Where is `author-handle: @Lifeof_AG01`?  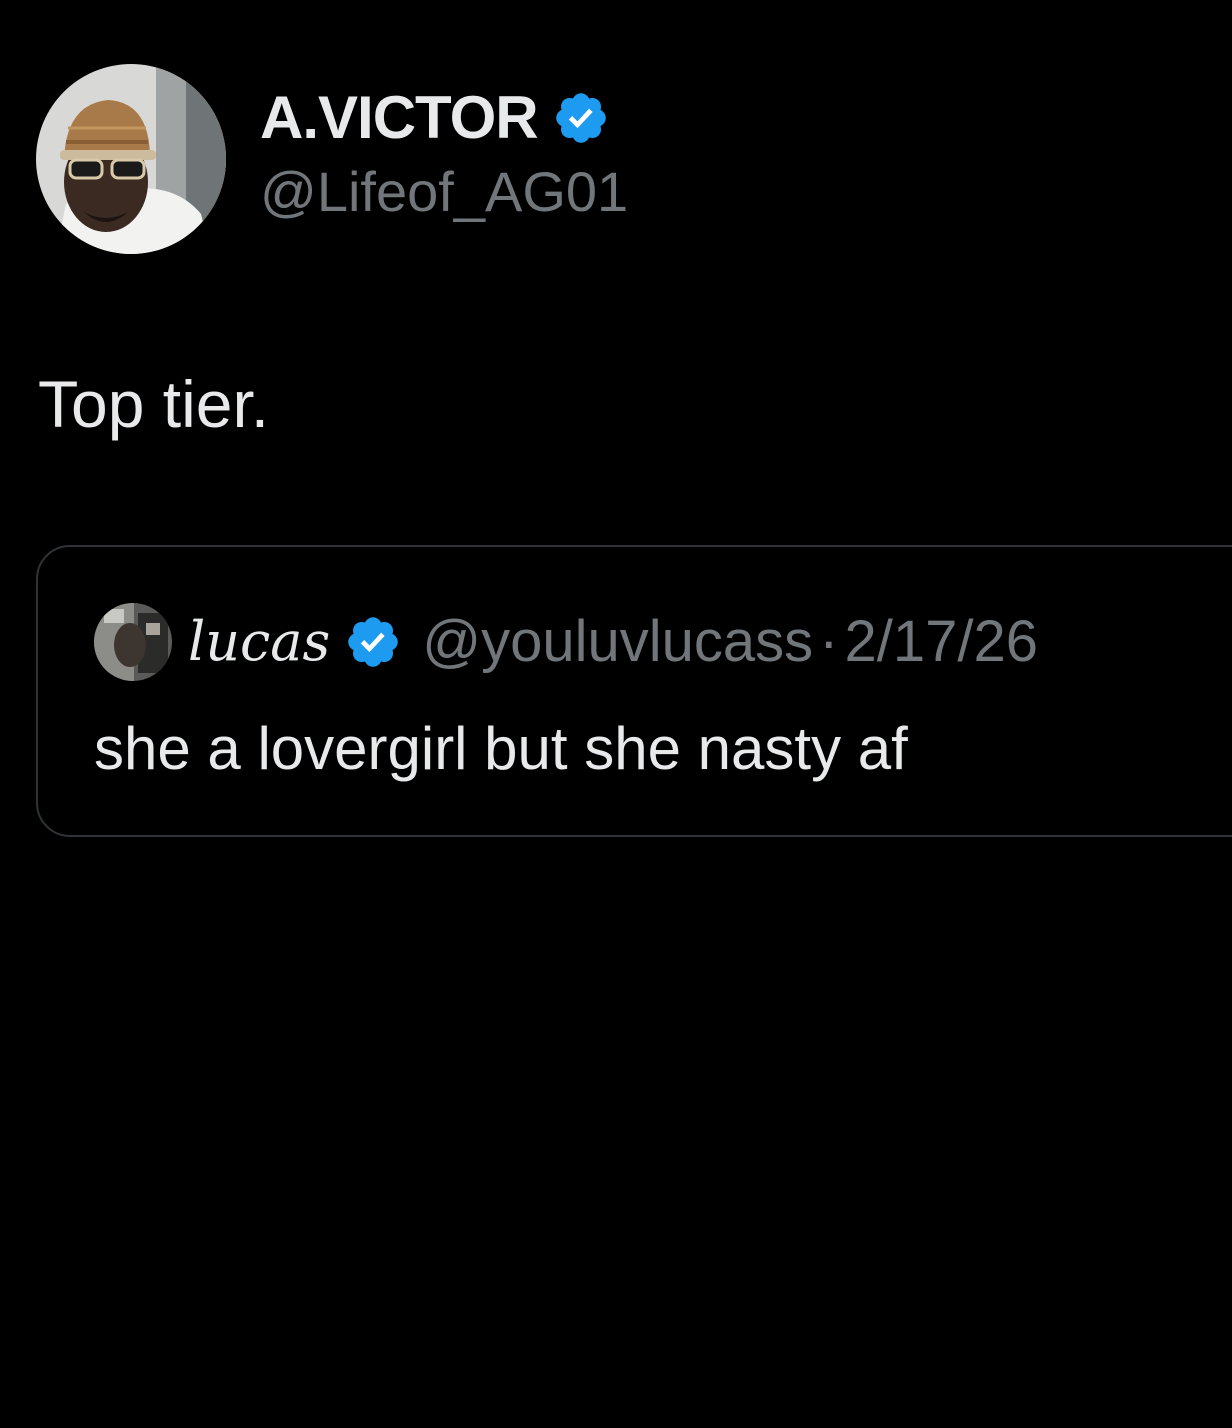
author-handle: @Lifeof_AG01 is located at coordinates (444, 192).